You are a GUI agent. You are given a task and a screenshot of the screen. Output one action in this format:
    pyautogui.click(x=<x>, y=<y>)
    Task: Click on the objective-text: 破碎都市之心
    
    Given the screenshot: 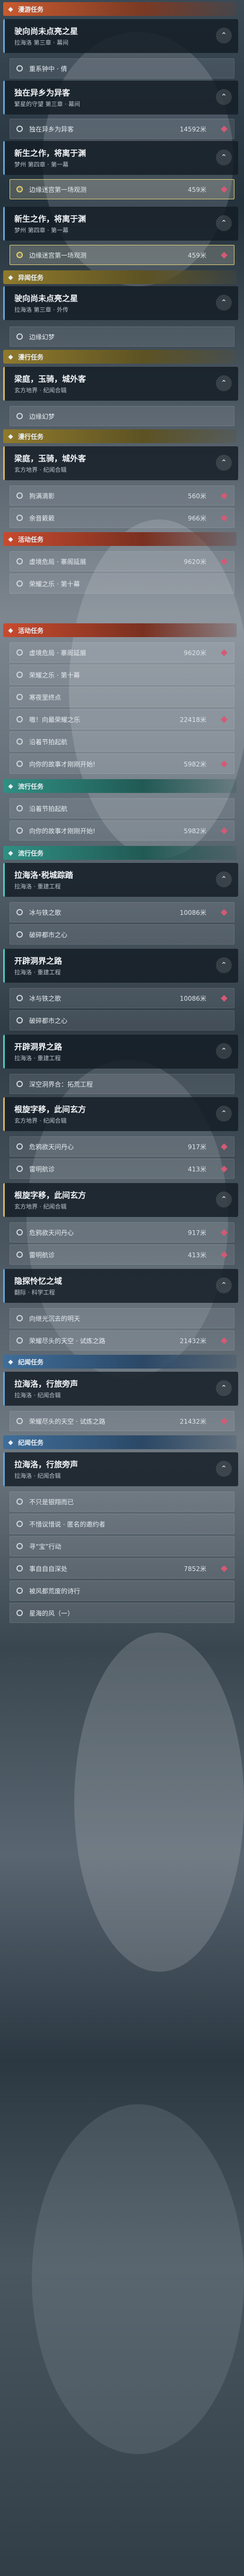 What is the action you would take?
    pyautogui.click(x=49, y=1021)
    